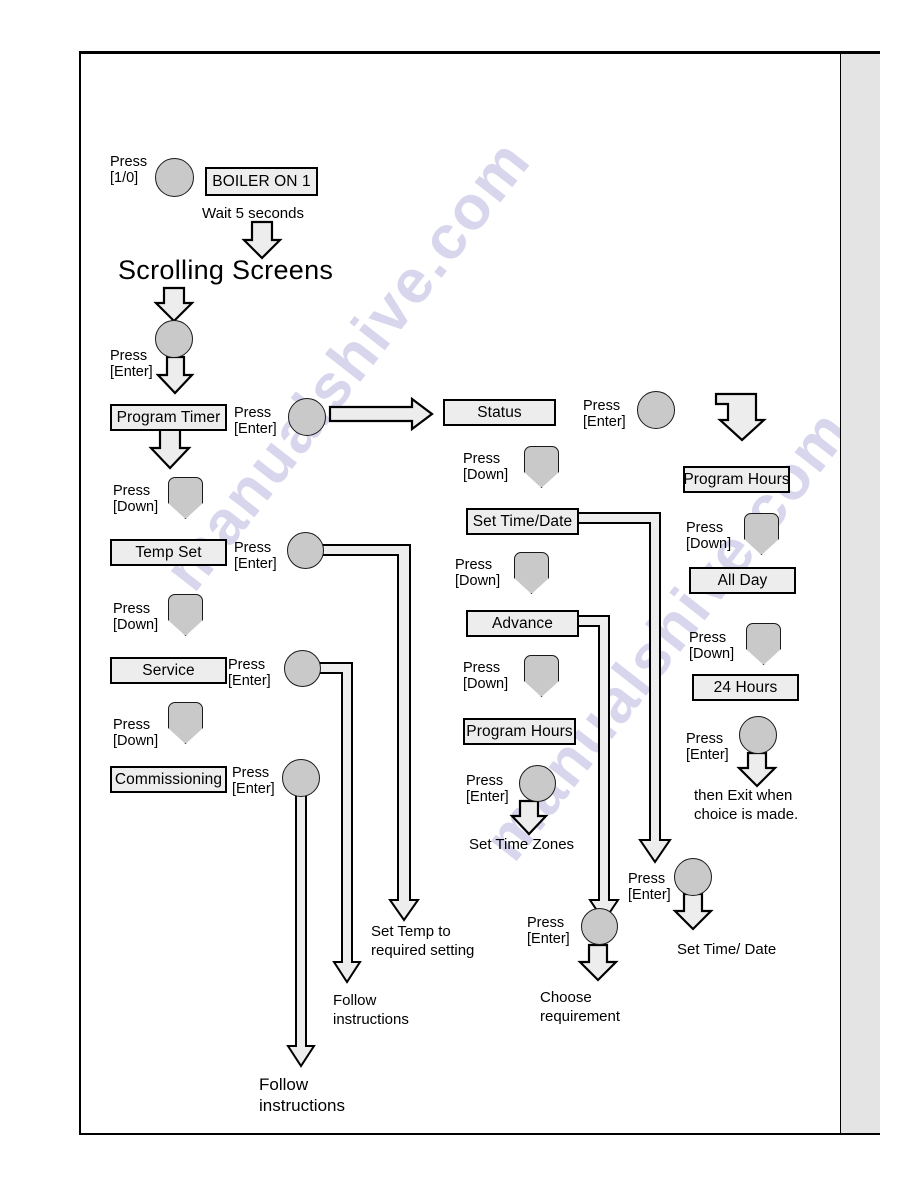  Describe the element at coordinates (604, 414) in the screenshot. I see `press-enter-status-label: Press [Enter]` at that location.